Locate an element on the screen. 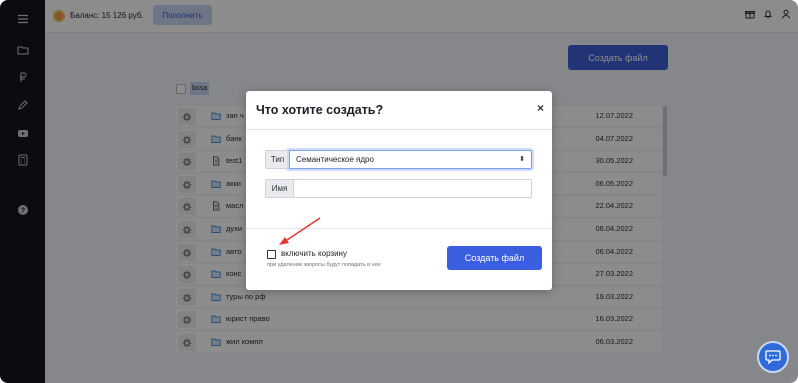 Image resolution: width=798 pixels, height=383 pixels. type-label: Тип is located at coordinates (277, 159).